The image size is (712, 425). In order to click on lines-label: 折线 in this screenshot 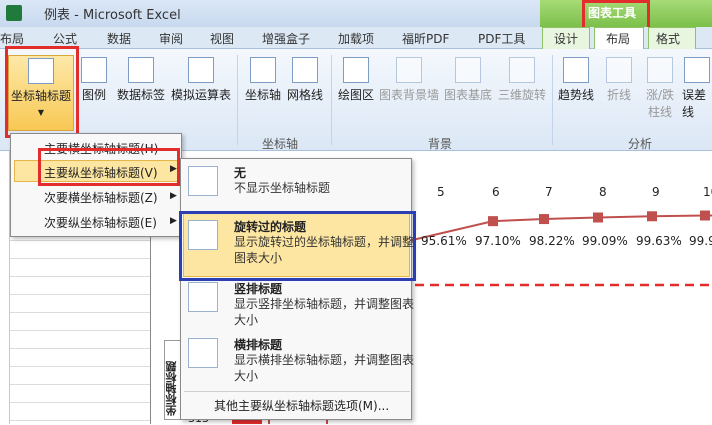, I will do `click(618, 95)`.